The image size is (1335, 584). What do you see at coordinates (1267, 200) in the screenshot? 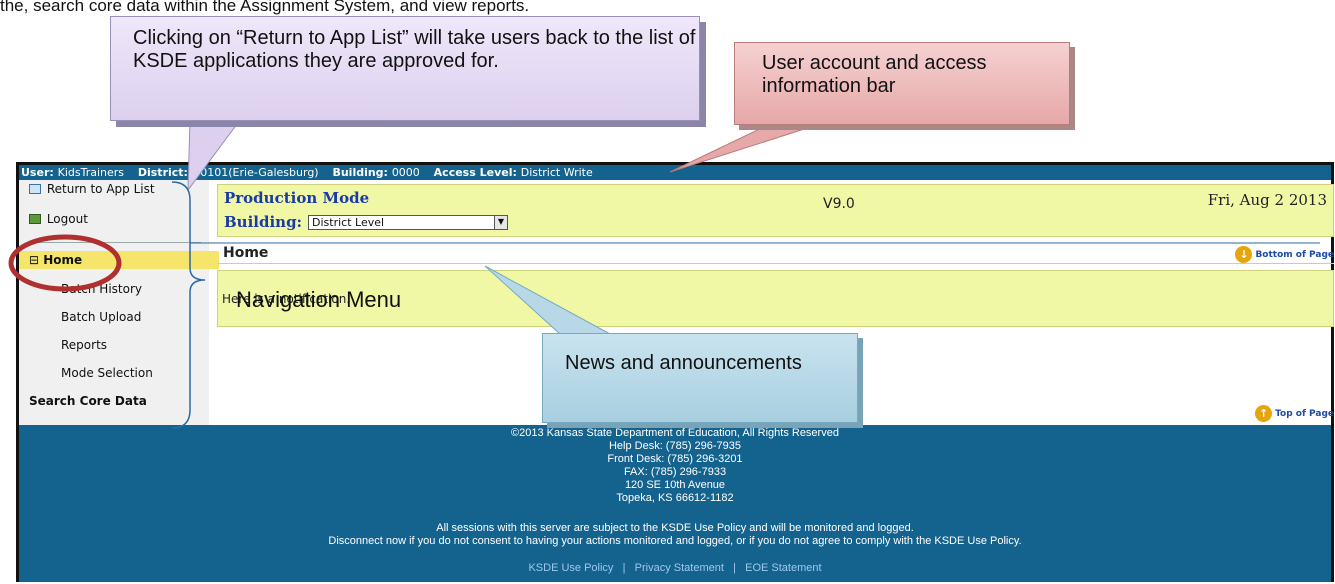
I see `current-date: Fri, Aug 2 2013` at bounding box center [1267, 200].